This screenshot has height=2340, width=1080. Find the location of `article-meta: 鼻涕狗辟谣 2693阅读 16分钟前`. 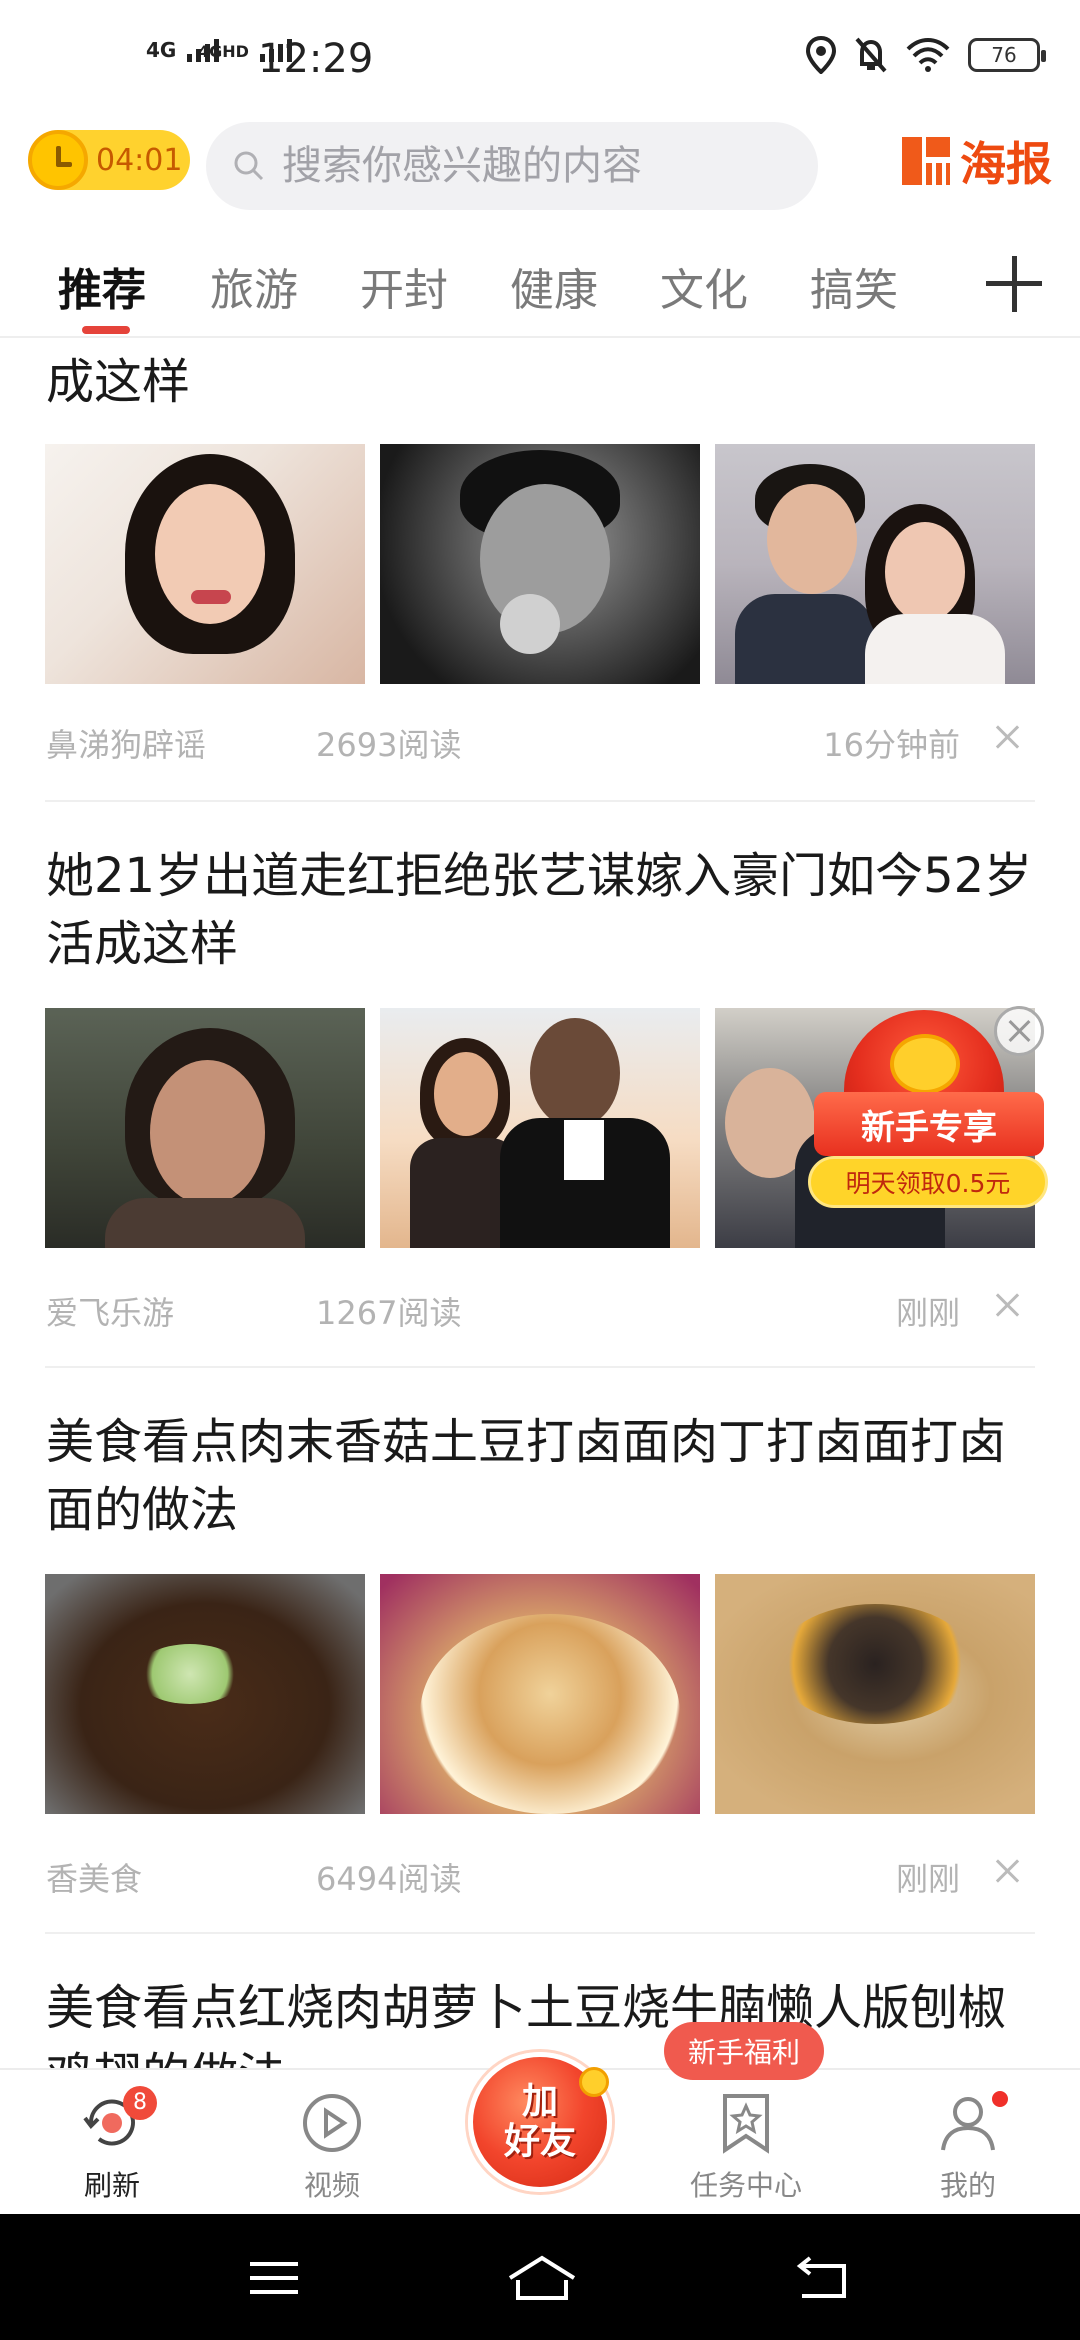

article-meta: 鼻涕狗辟谣 2693阅读 16分钟前 is located at coordinates (541, 742).